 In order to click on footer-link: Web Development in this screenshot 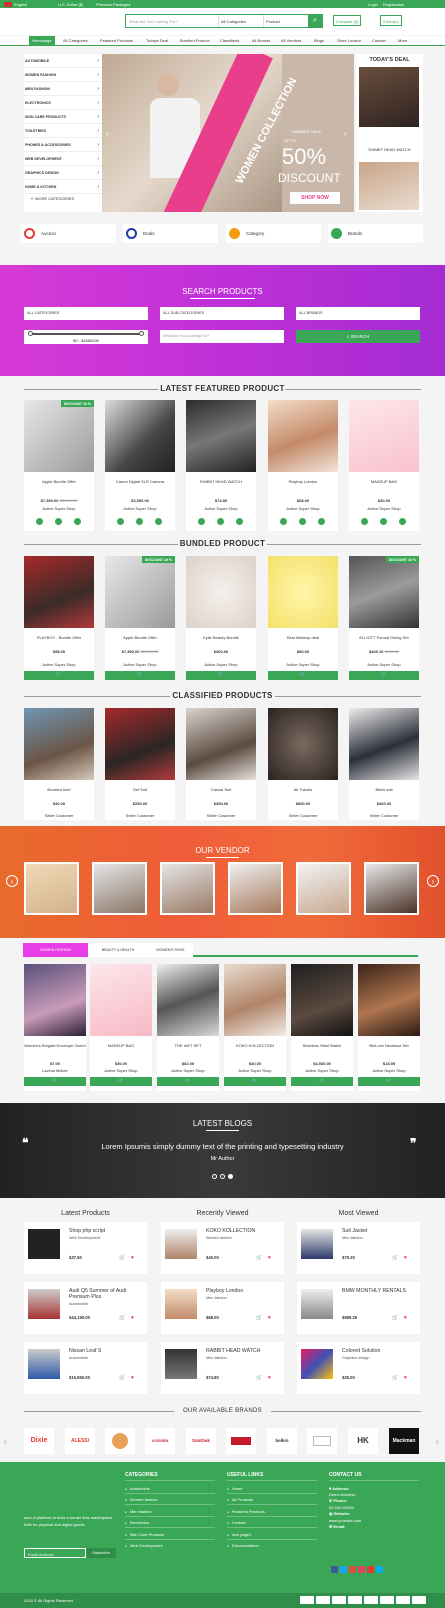, I will do `click(144, 1545)`.